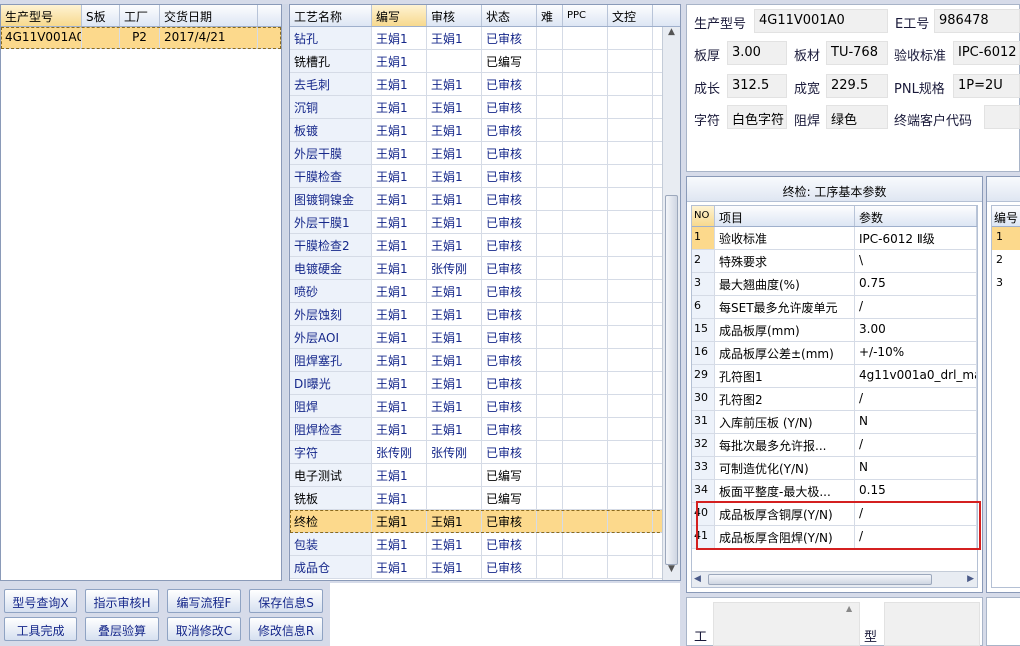 This screenshot has width=1020, height=646. I want to click on thickness-field: 3.00, so click(757, 53).